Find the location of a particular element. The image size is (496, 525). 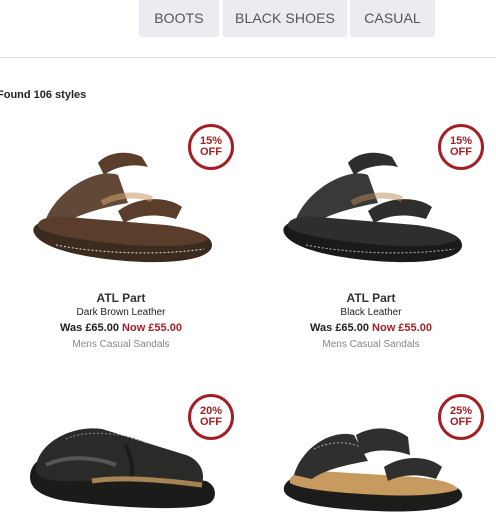

product-color: Dark Brown Leather is located at coordinates (121, 312).